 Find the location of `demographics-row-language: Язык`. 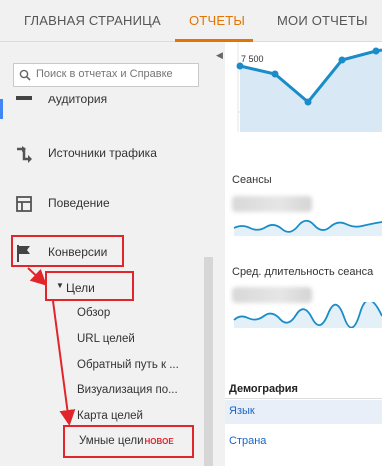

demographics-row-language: Язык is located at coordinates (303, 412).